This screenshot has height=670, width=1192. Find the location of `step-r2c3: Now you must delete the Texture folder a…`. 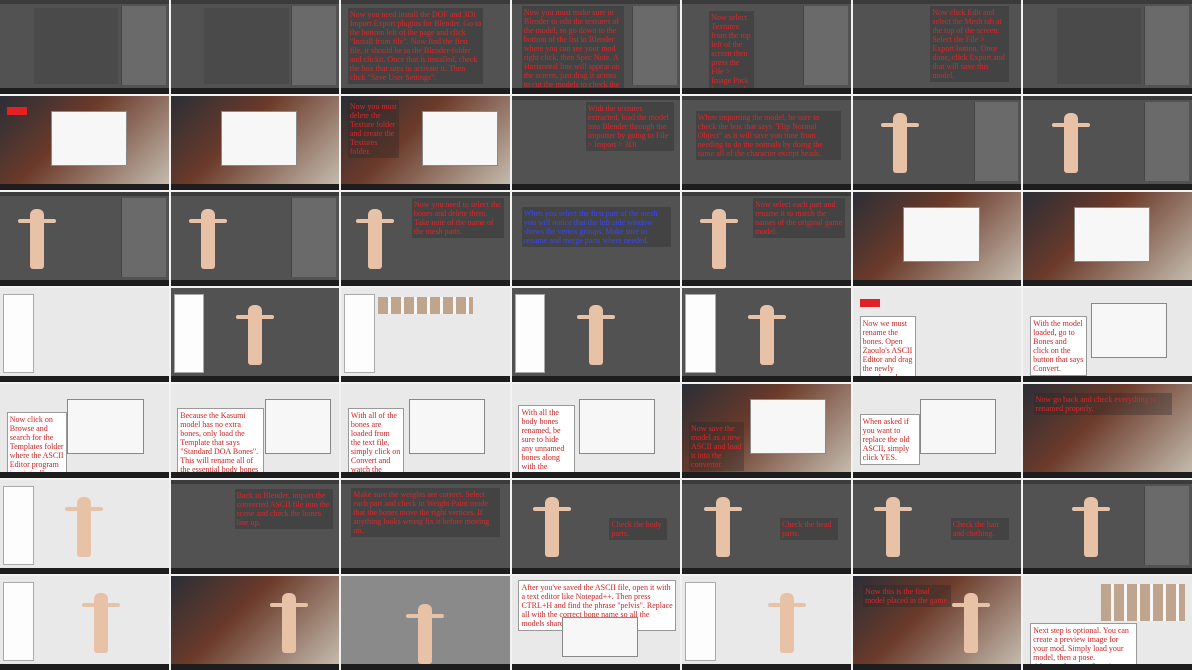

step-r2c3: Now you must delete the Texture folder a… is located at coordinates (425, 143).